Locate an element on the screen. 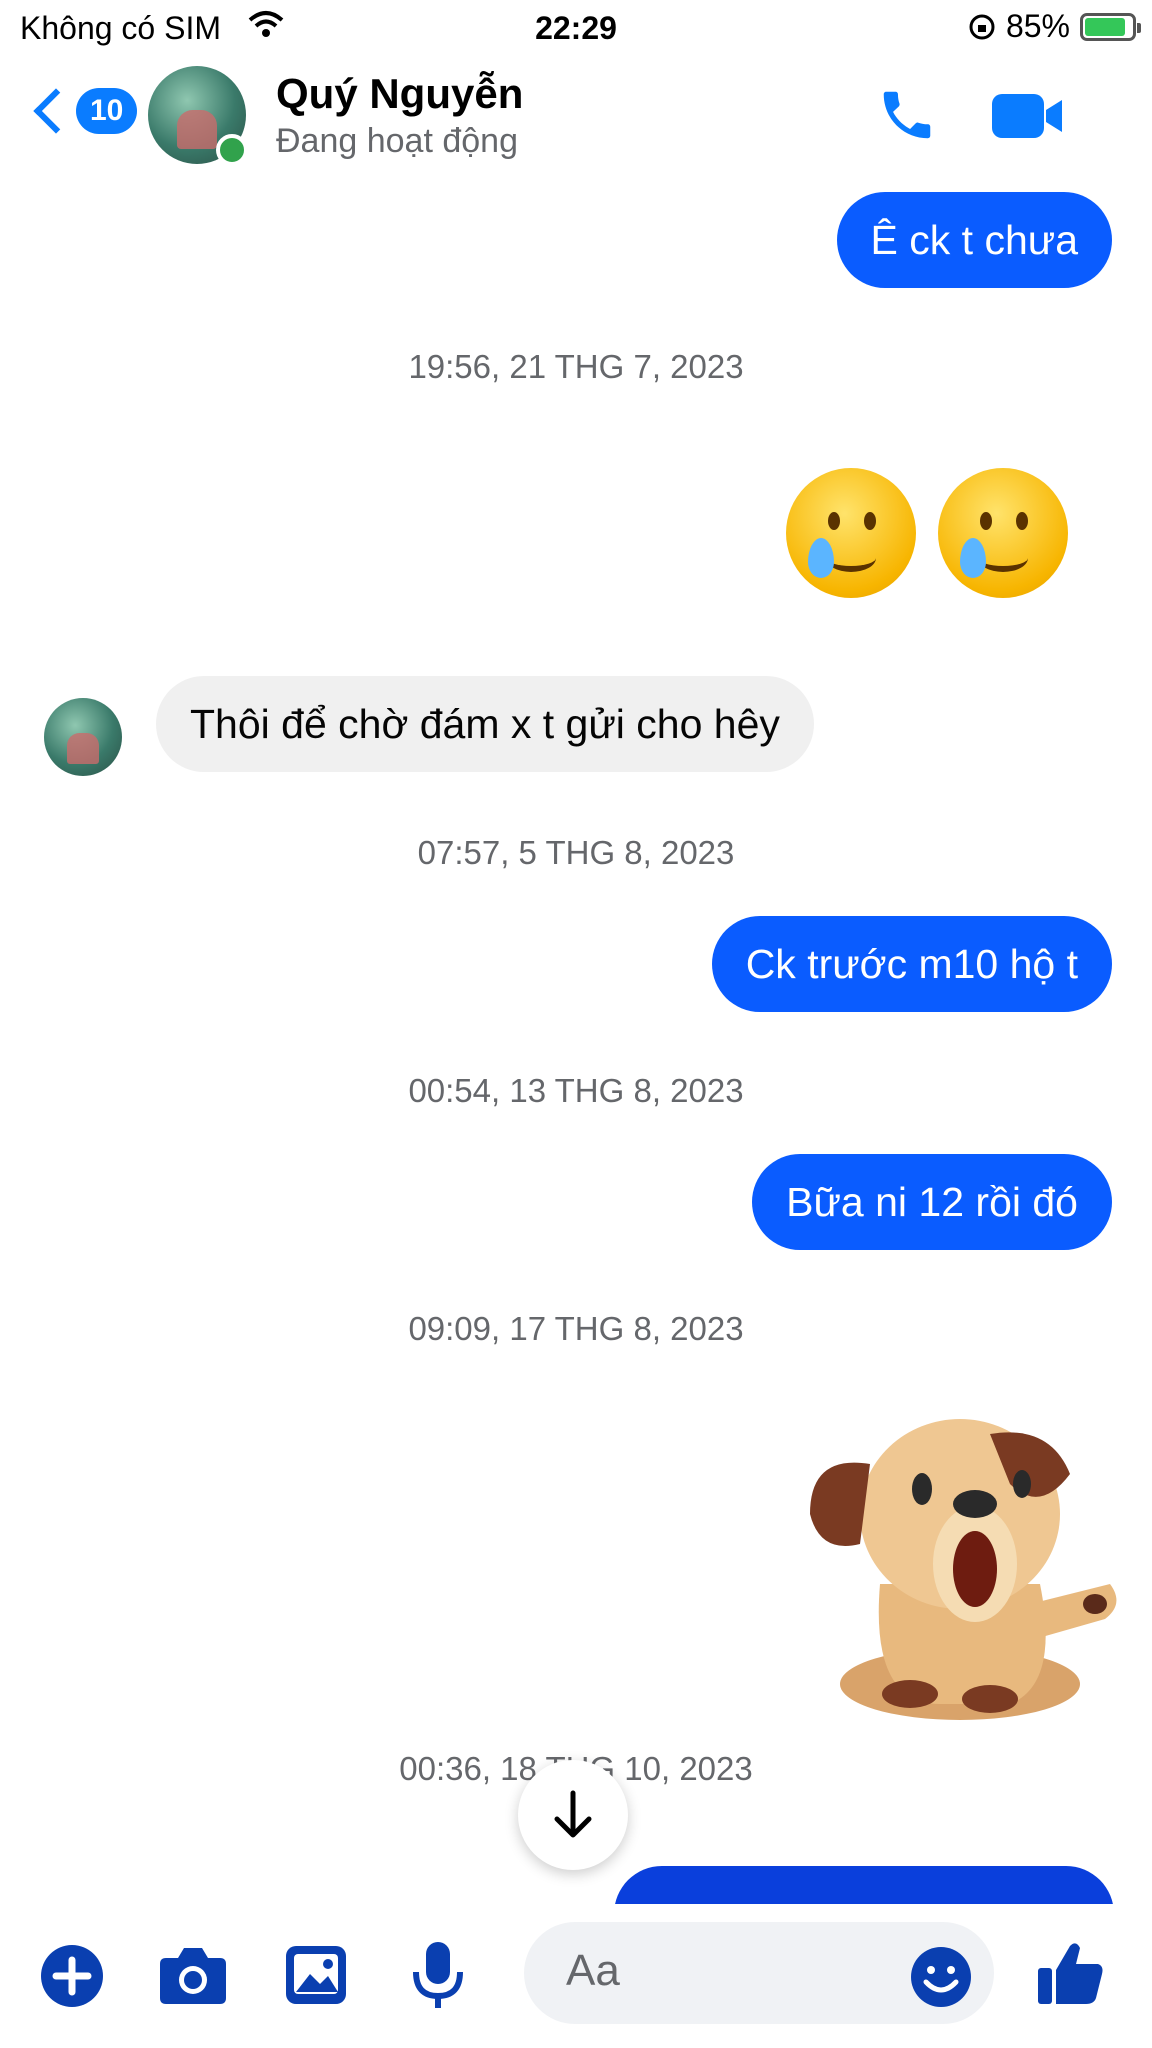  outgoing-emoji-message: 🥲🥲 is located at coordinates (927, 535).